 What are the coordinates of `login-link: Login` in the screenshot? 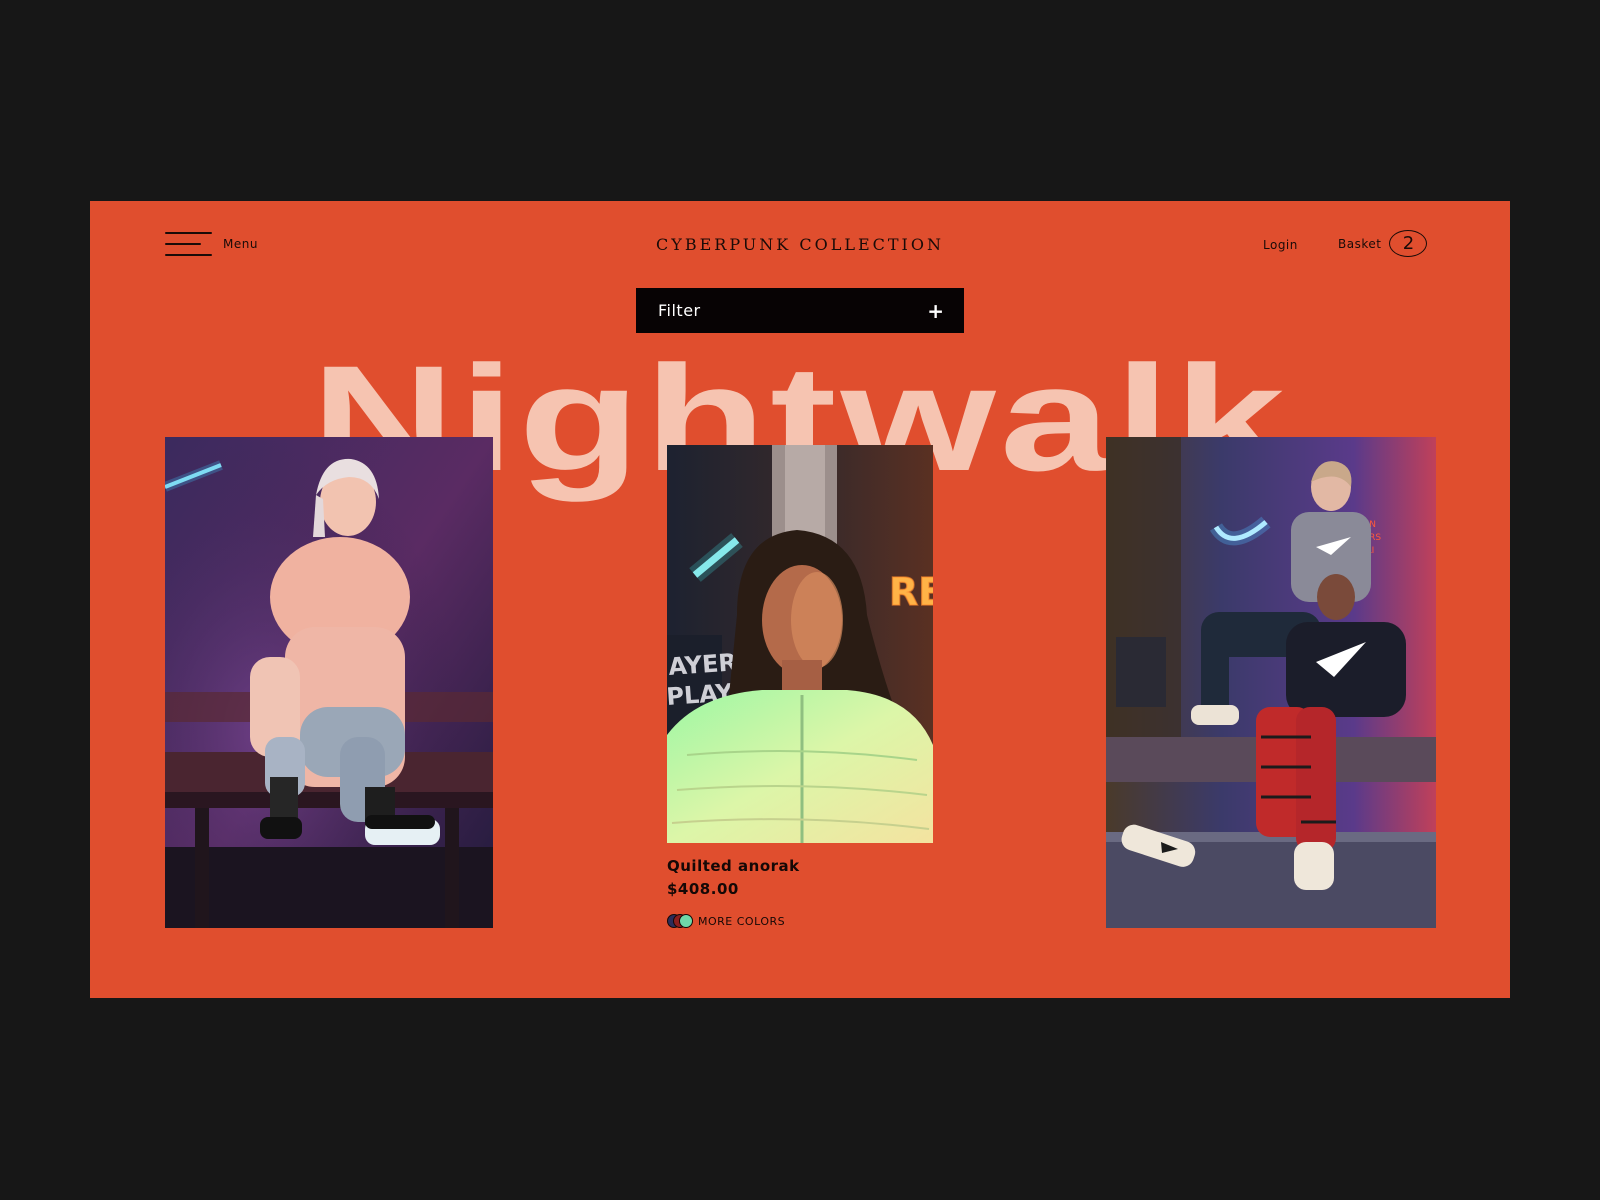 It's located at (1280, 245).